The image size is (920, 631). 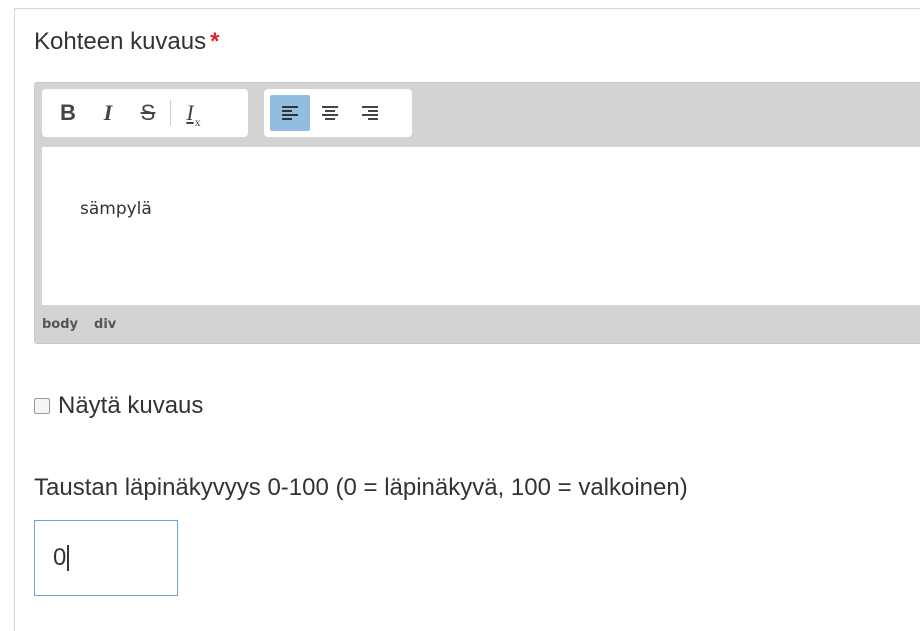 I want to click on strikethrough-button: S, so click(x=148, y=113).